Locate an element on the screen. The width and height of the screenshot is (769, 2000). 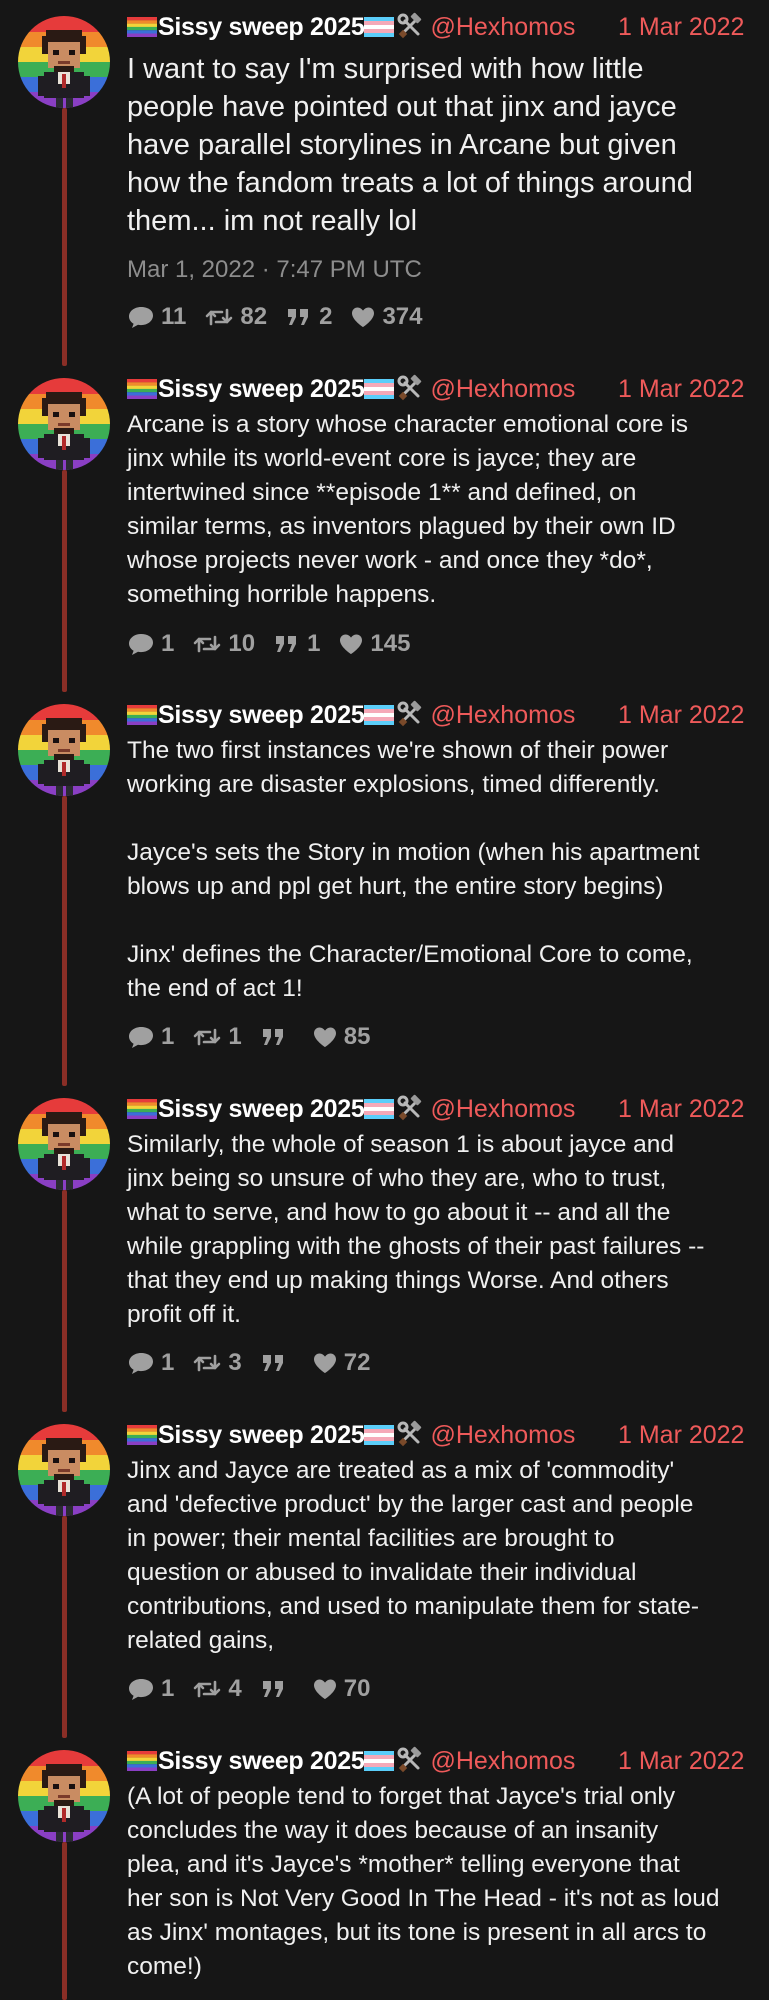
retweet-stat: 10 is located at coordinates (223, 644).